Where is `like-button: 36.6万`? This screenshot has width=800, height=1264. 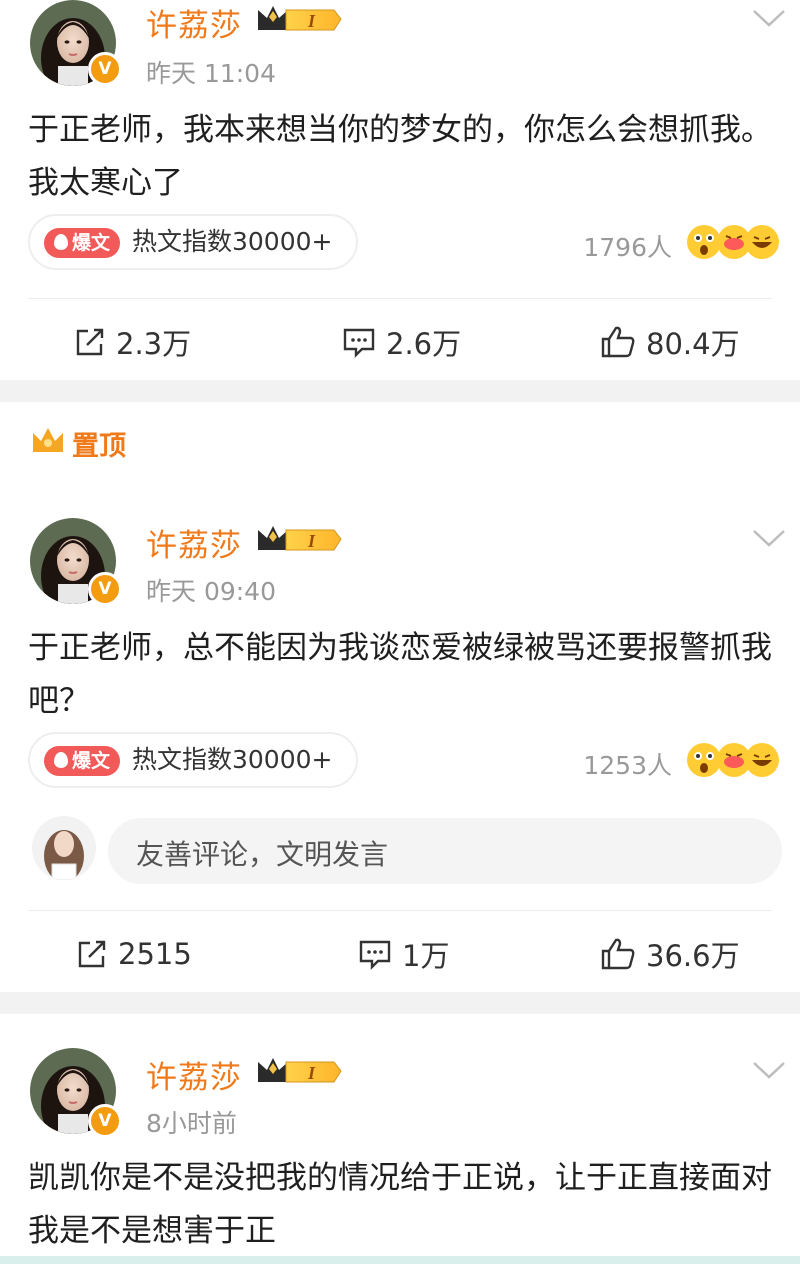 like-button: 36.6万 is located at coordinates (670, 954).